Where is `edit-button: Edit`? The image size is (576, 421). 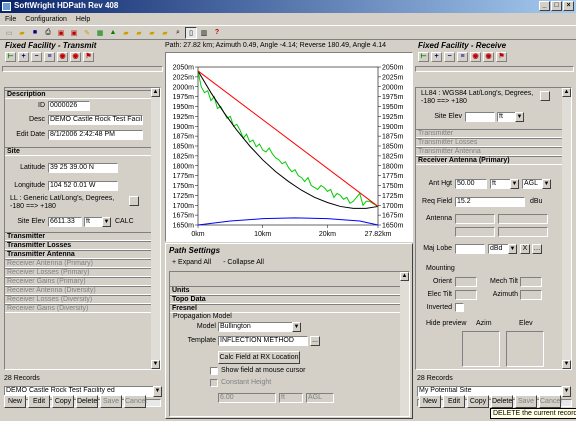 edit-button: Edit is located at coordinates (39, 401).